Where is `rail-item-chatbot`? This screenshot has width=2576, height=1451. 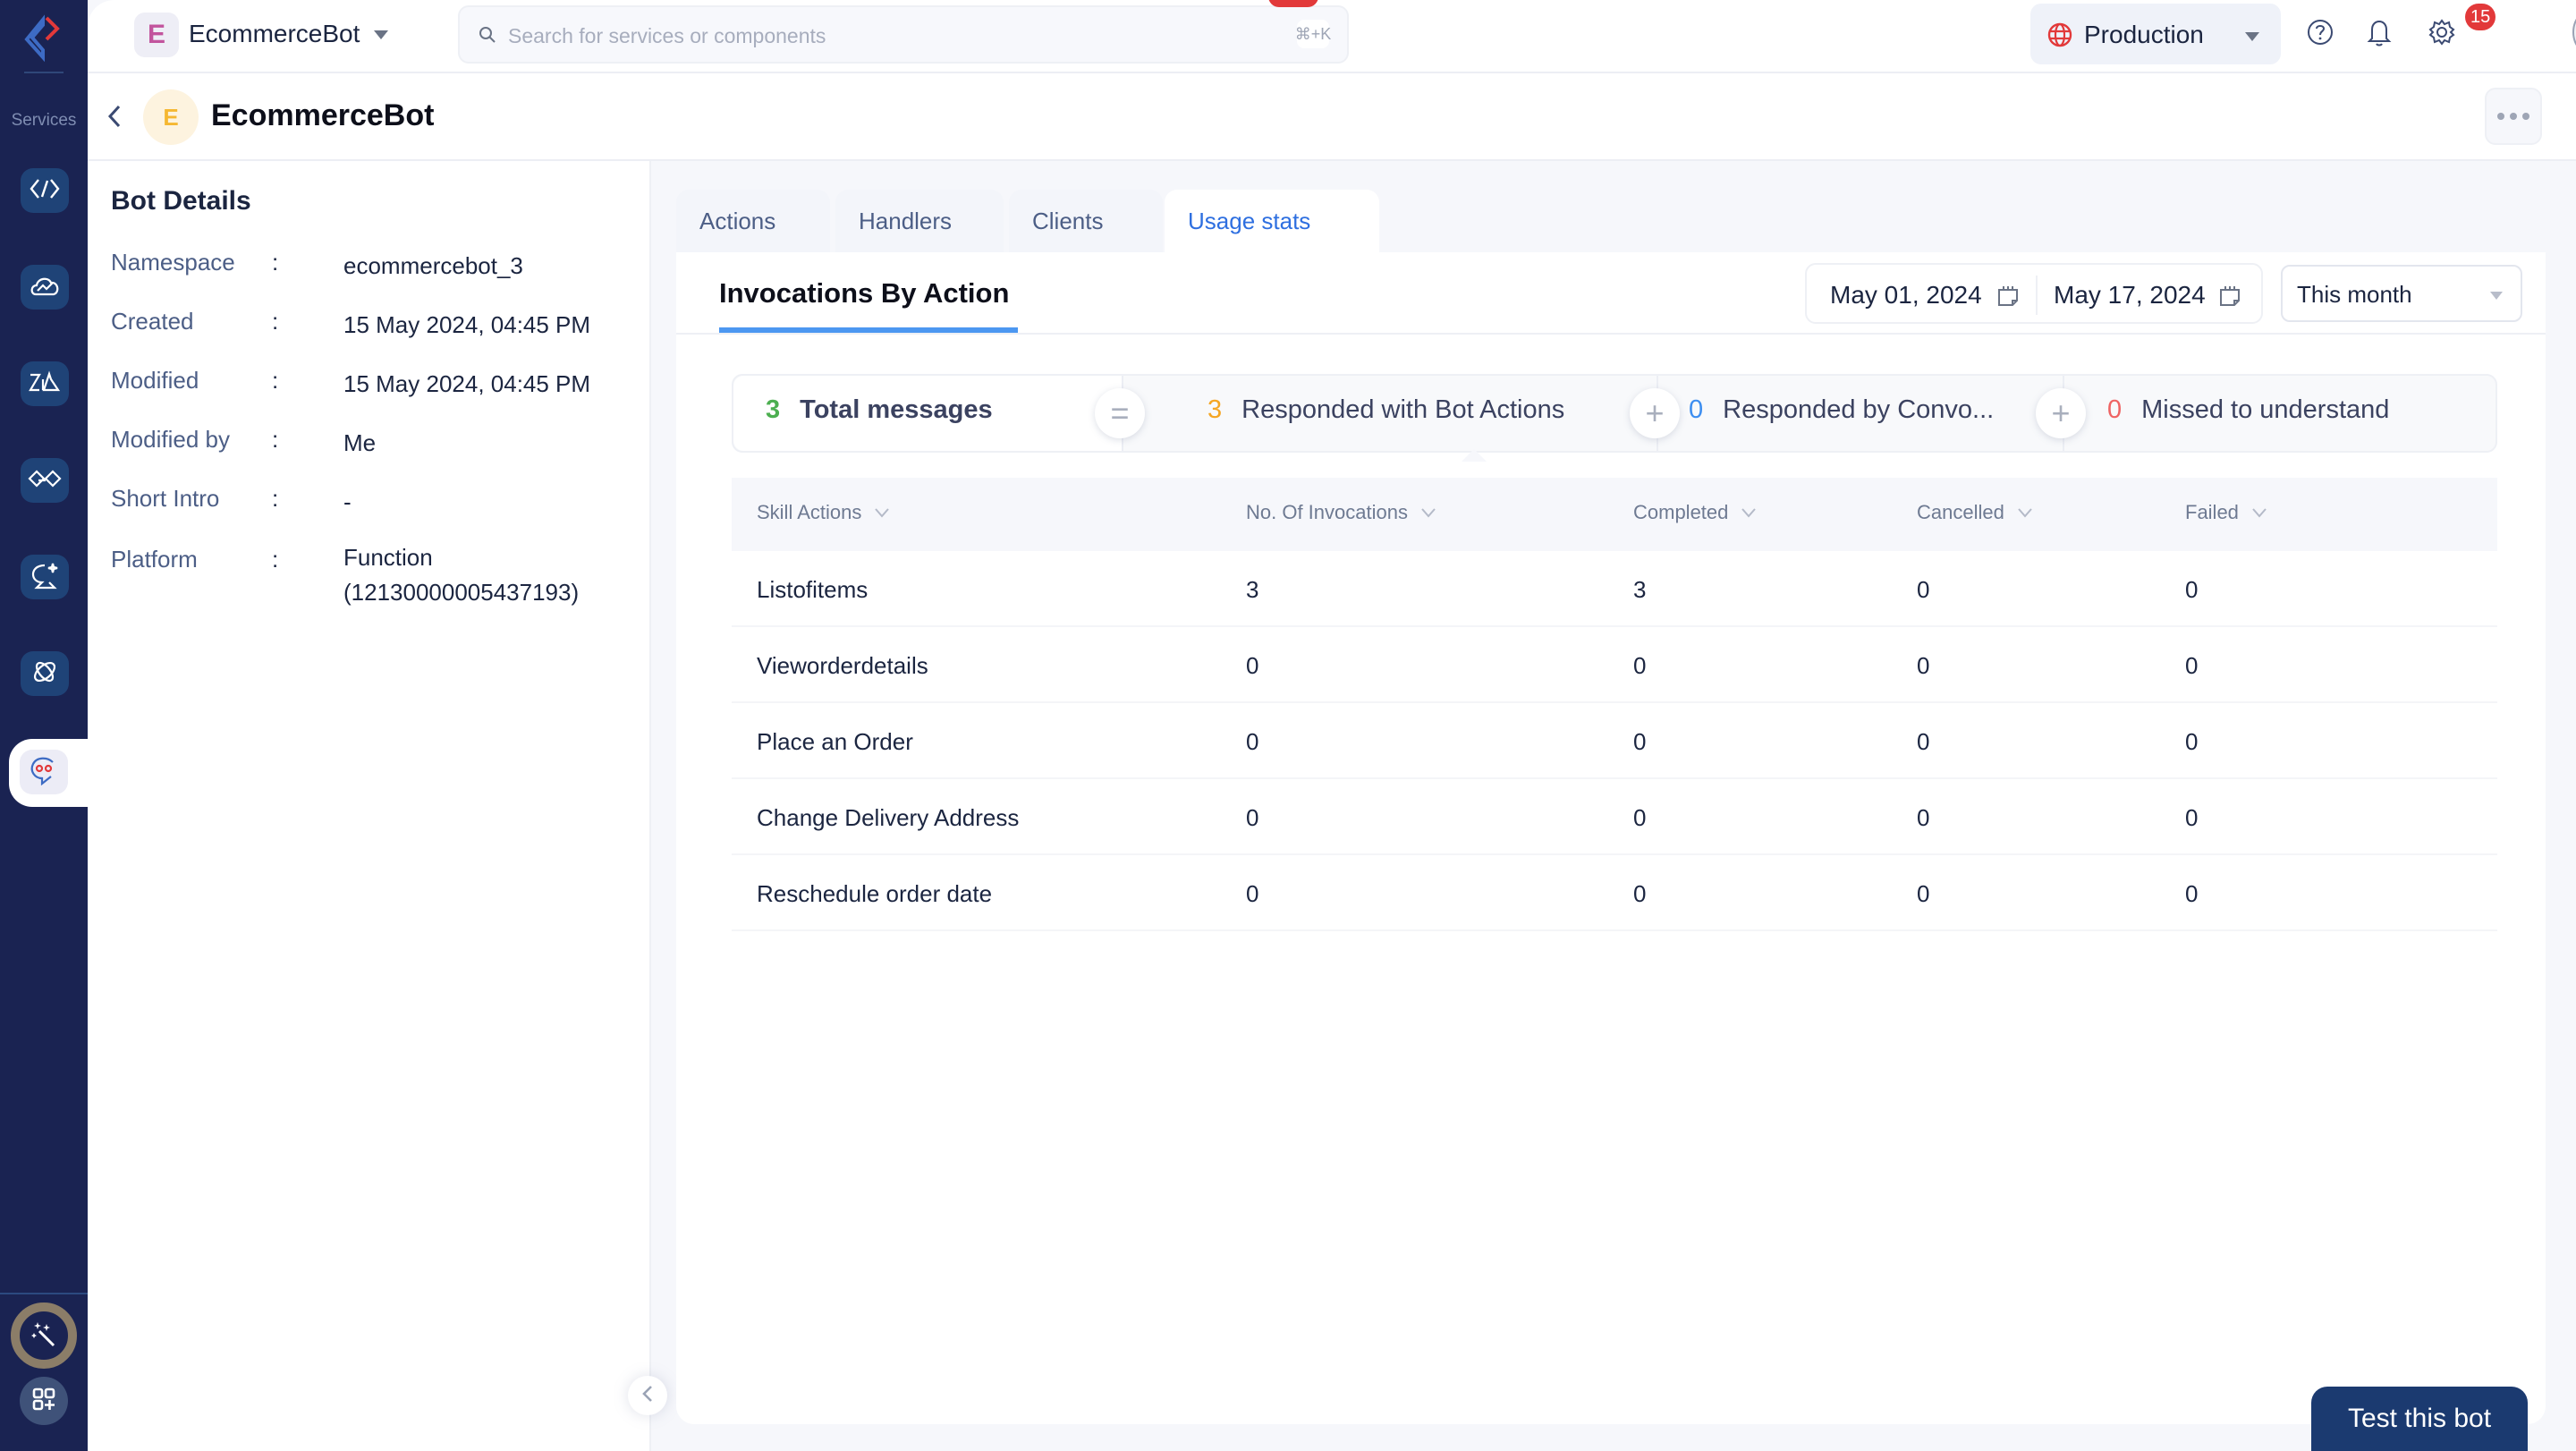
rail-item-chatbot is located at coordinates (44, 772).